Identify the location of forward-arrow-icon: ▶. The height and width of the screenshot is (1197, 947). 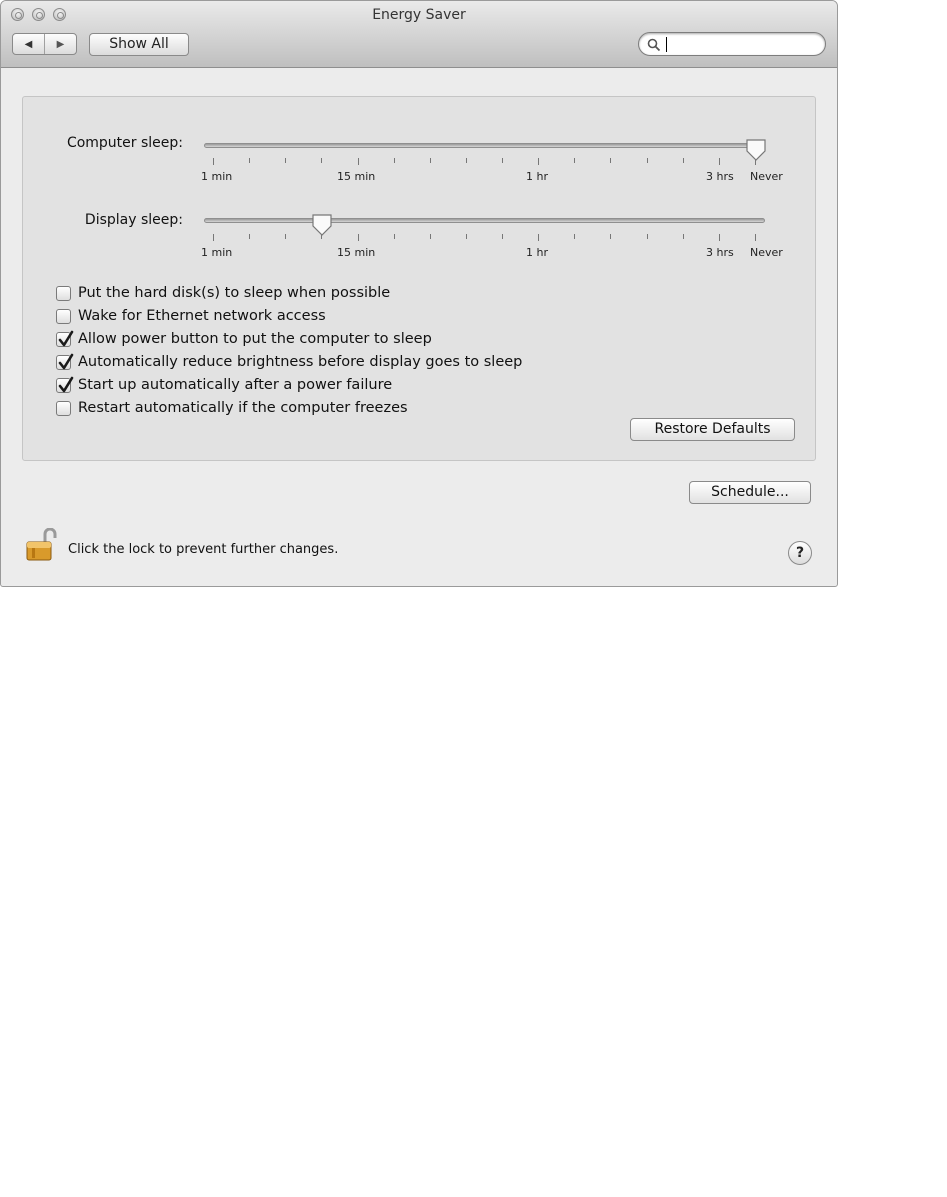
(60, 44).